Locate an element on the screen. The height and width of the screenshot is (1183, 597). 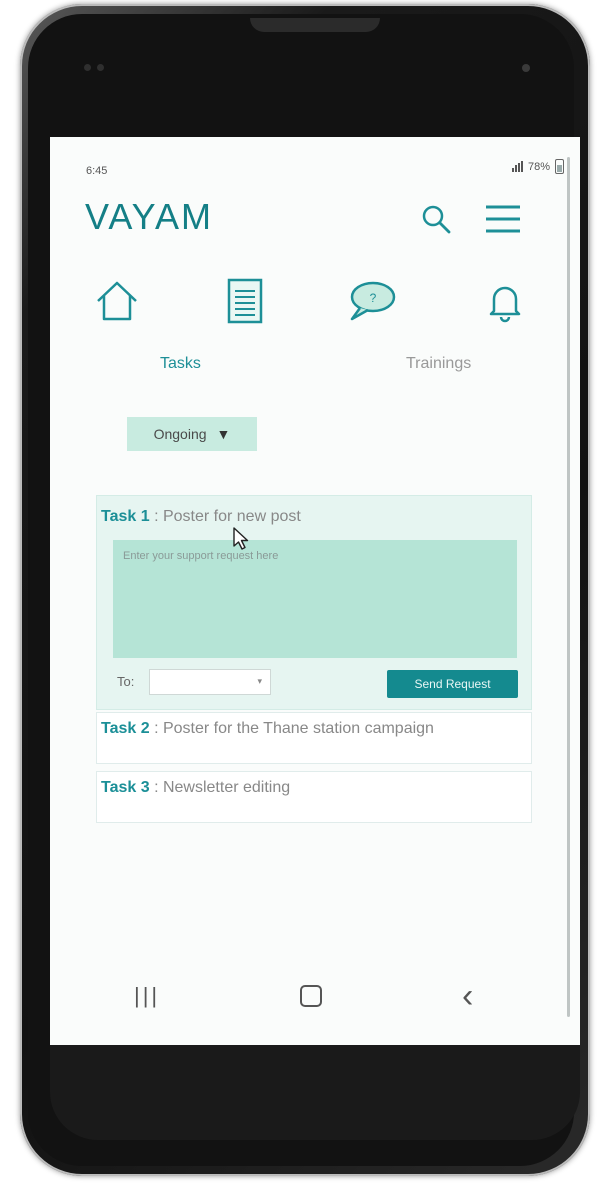
back-button: ‹ is located at coordinates (467, 996).